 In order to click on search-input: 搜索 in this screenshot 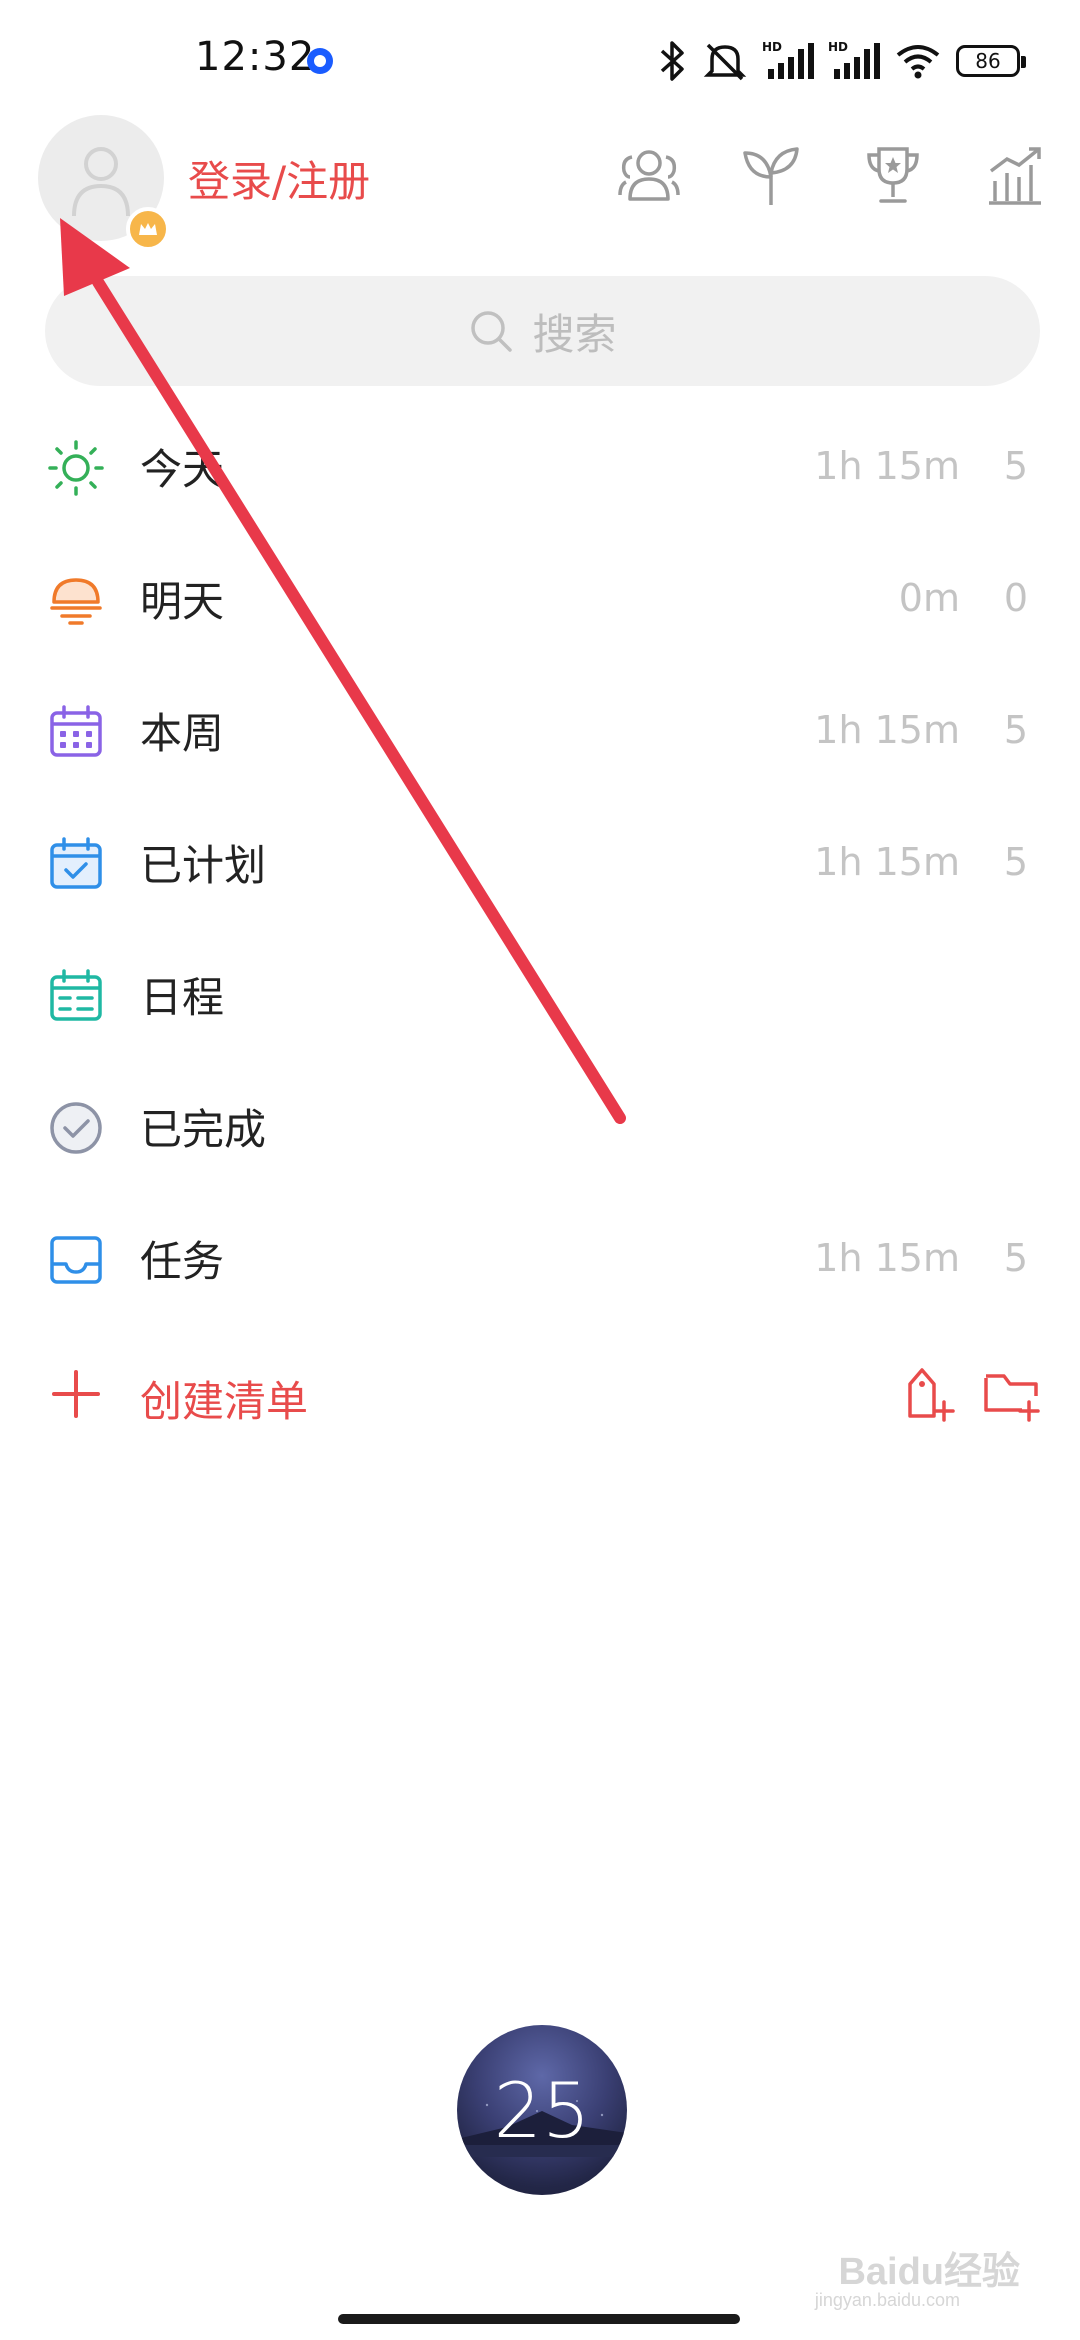, I will do `click(542, 331)`.